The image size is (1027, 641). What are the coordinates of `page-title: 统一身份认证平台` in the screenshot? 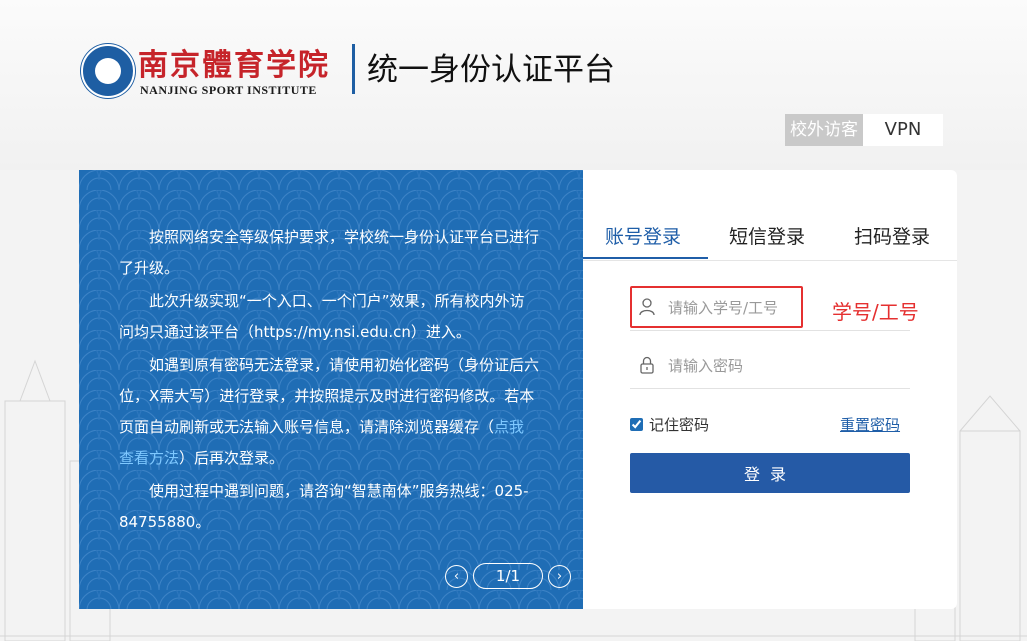 It's located at (491, 70).